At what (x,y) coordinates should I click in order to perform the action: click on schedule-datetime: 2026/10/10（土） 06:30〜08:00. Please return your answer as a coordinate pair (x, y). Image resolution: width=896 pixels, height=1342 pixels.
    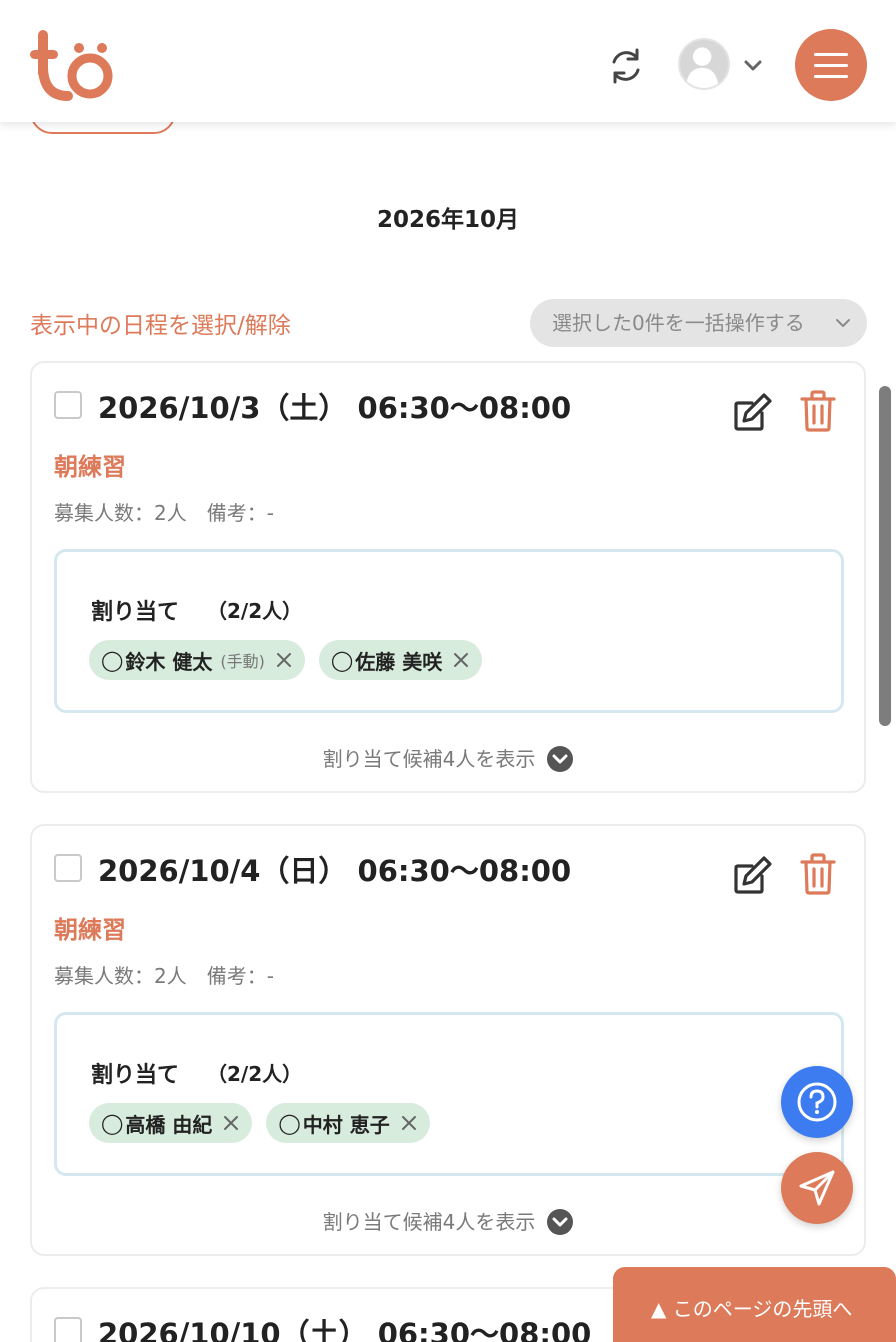
    Looking at the image, I should click on (345, 1329).